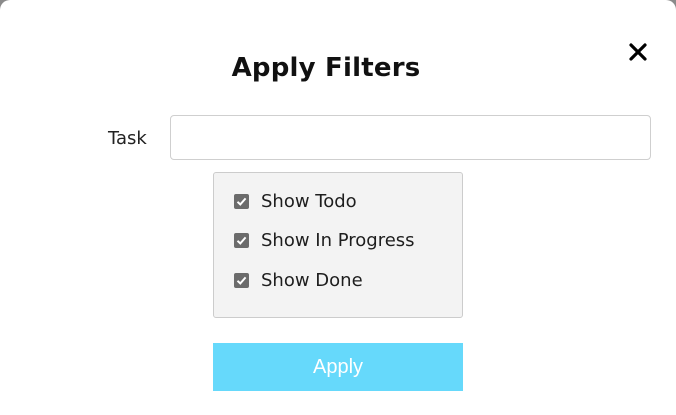  Describe the element at coordinates (312, 280) in the screenshot. I see `show-done-label: Show Done` at that location.